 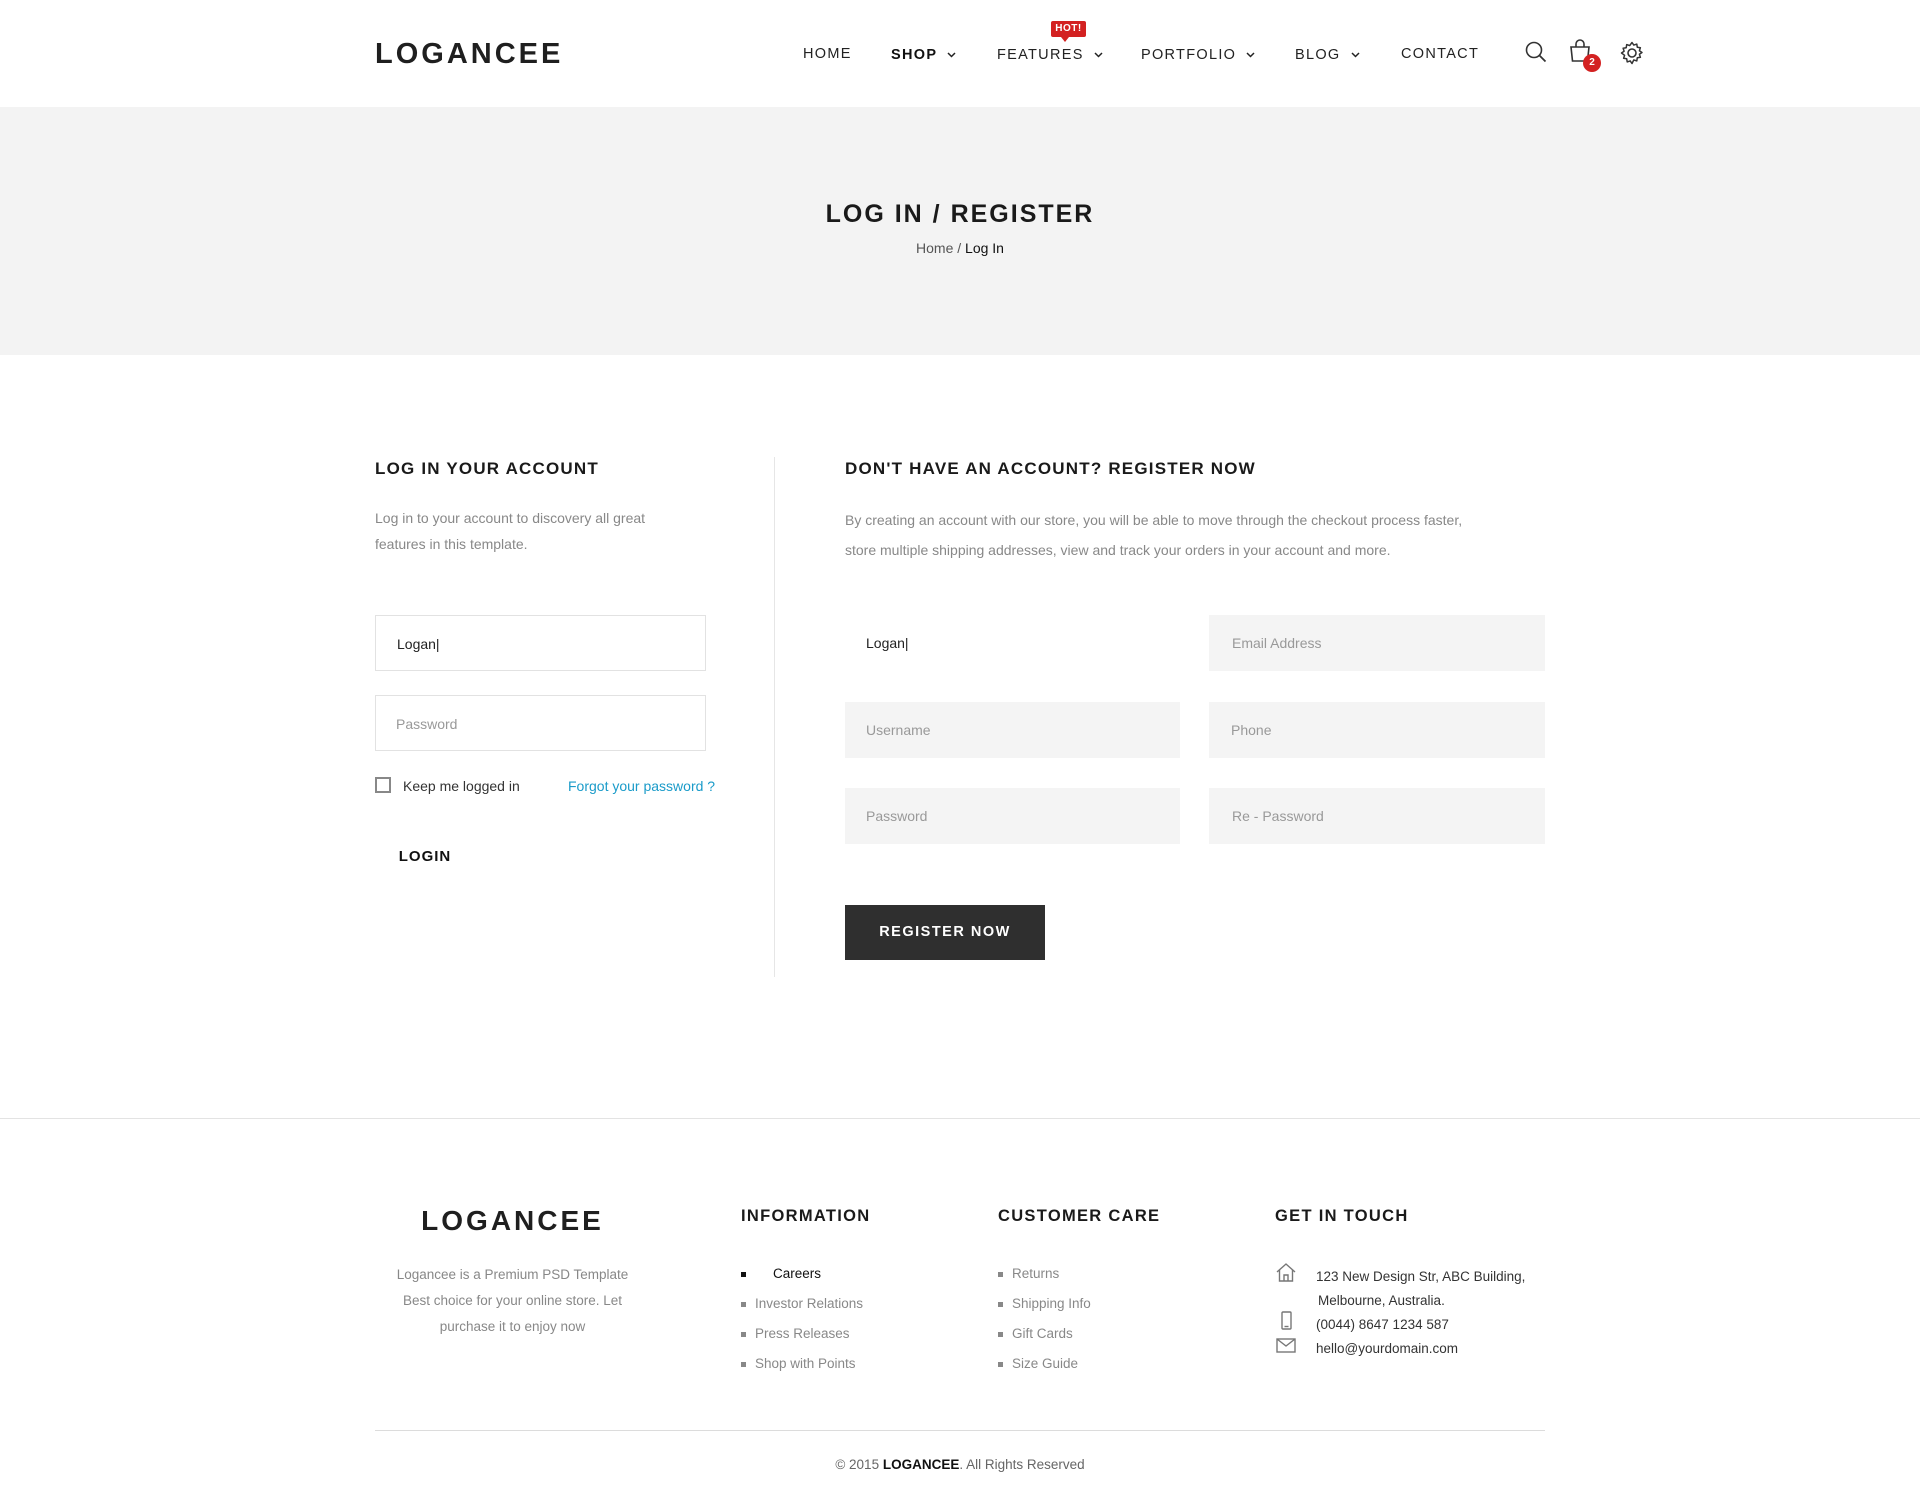 What do you see at coordinates (934, 248) in the screenshot?
I see `breadcrumb-home: Home` at bounding box center [934, 248].